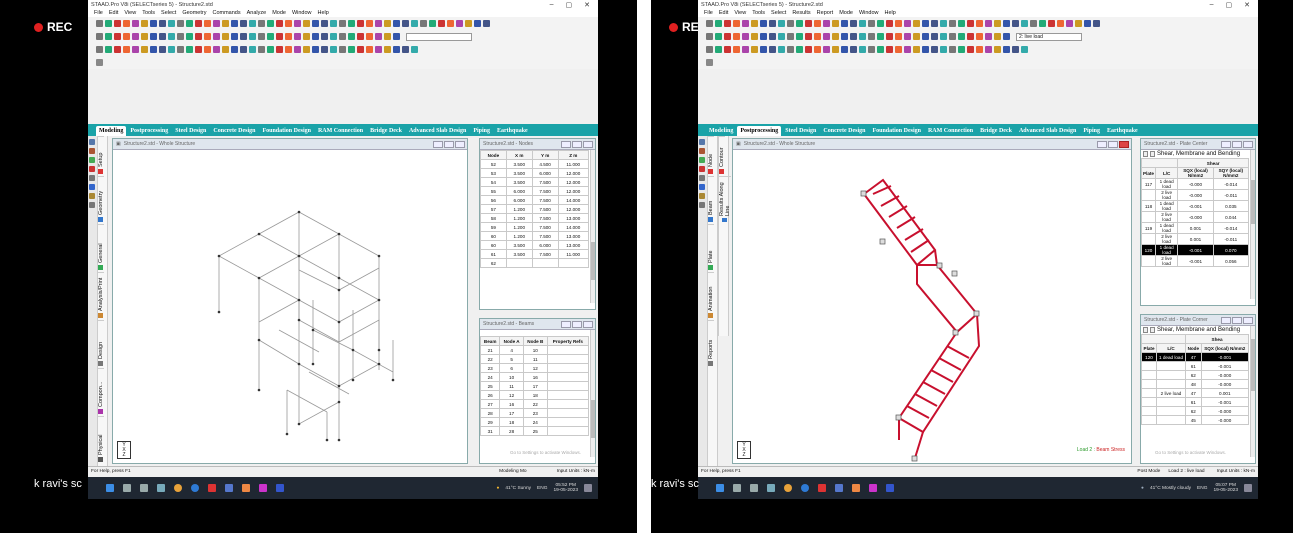 The image size is (1293, 533). What do you see at coordinates (493, 155) in the screenshot?
I see `column-header: Node` at bounding box center [493, 155].